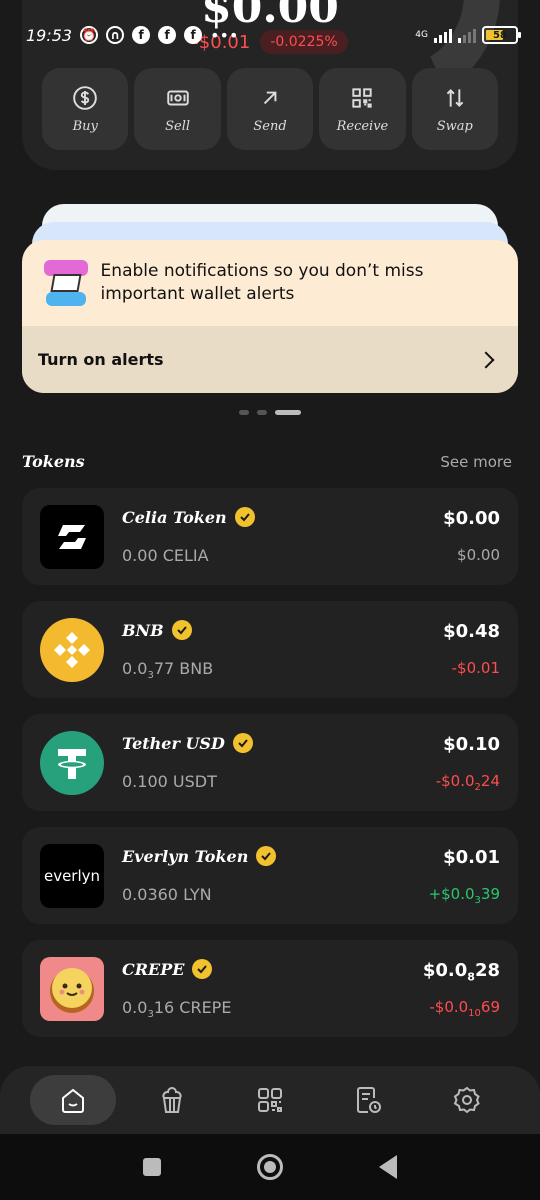 The width and height of the screenshot is (540, 1200). I want to click on token-value: $0.0828, so click(461, 972).